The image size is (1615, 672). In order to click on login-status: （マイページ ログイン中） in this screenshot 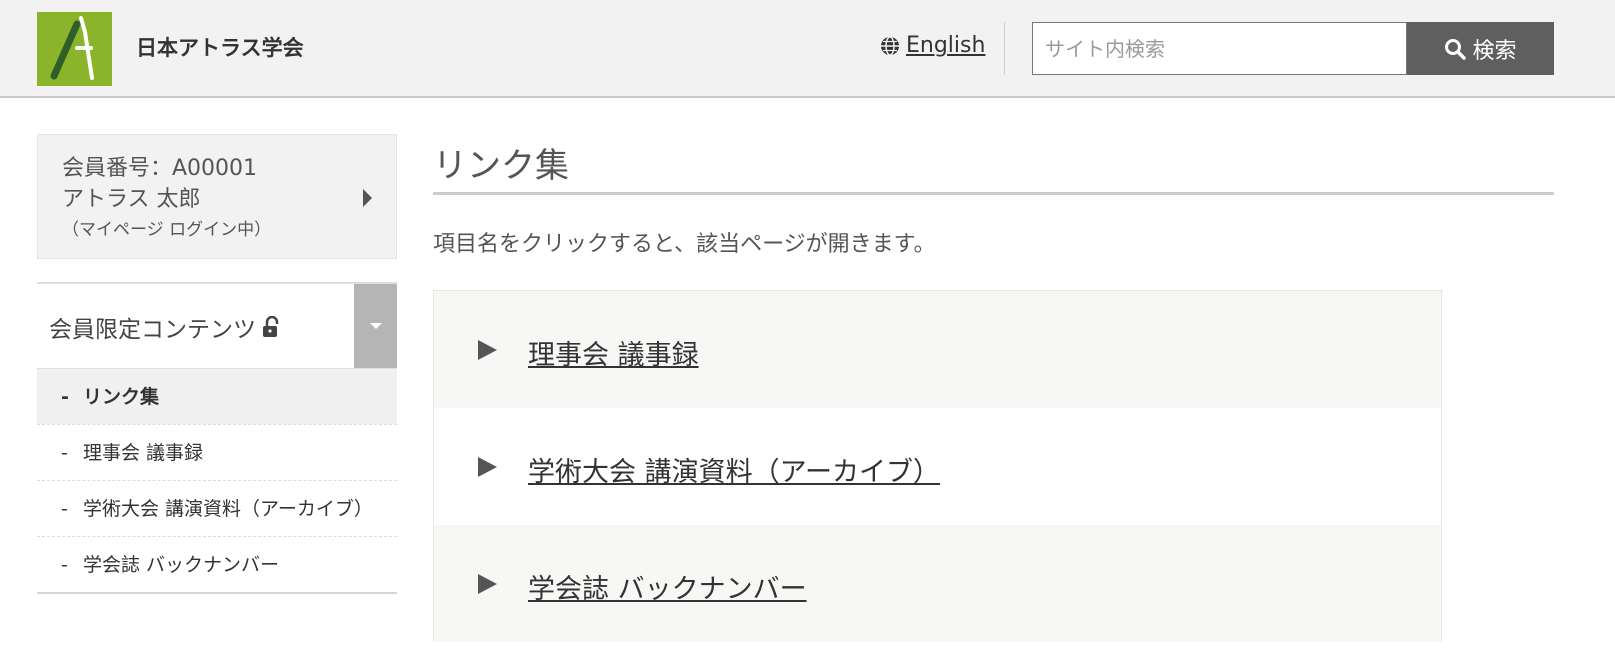, I will do `click(167, 230)`.